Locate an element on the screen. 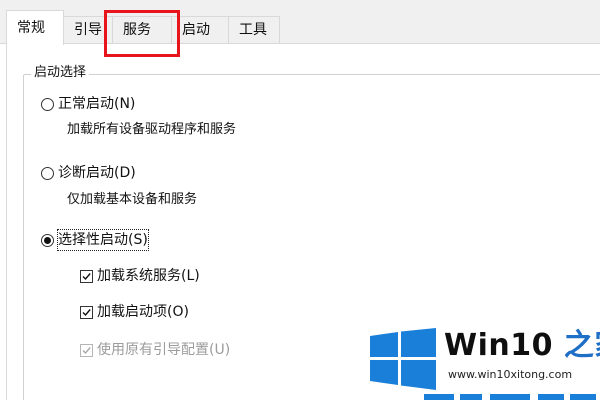  use-original-boot-config-label: 使用原有引导配置(U) is located at coordinates (164, 350).